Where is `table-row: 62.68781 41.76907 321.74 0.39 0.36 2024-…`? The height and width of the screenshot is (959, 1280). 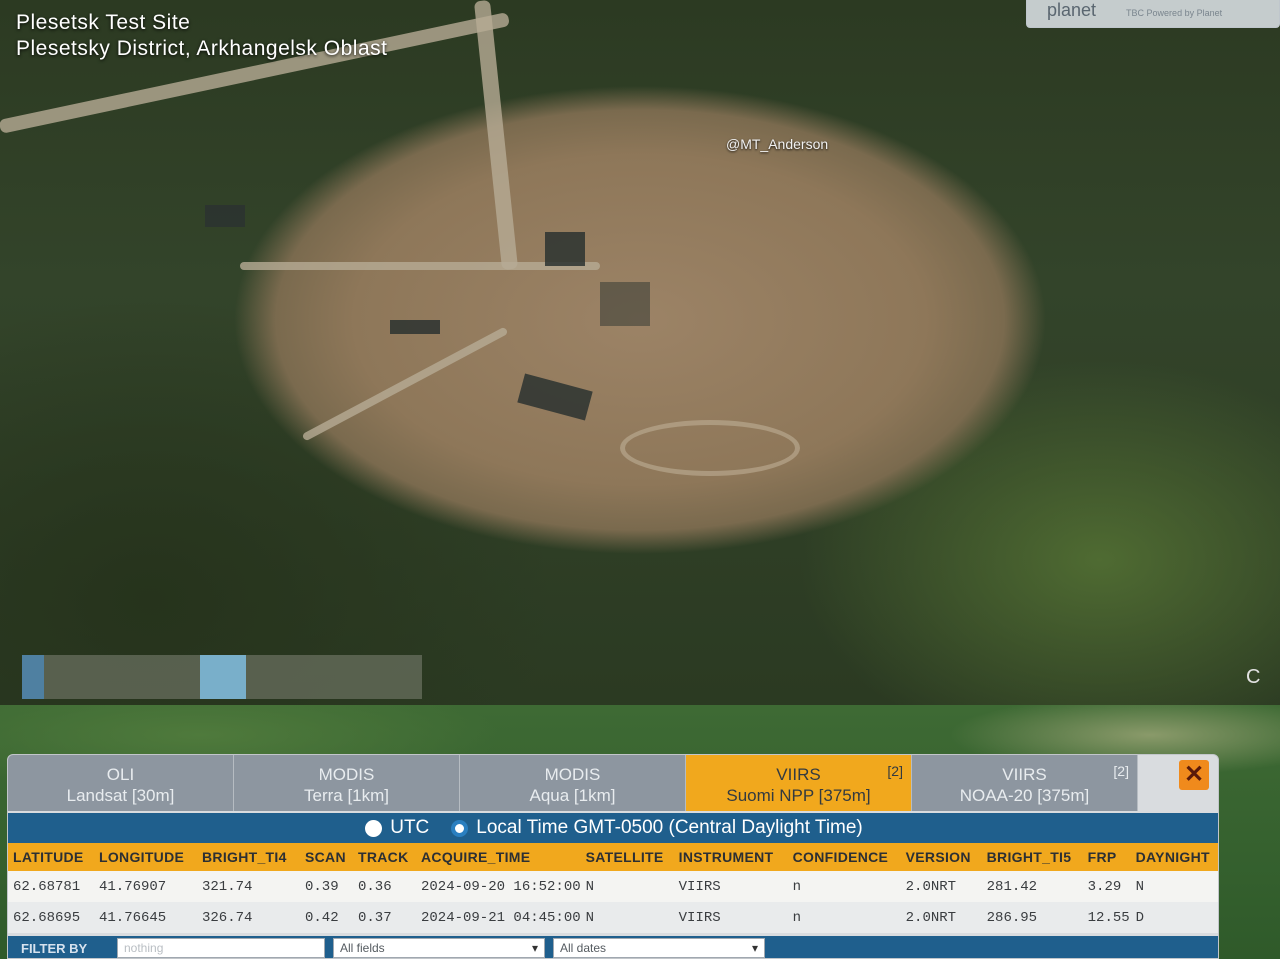 table-row: 62.68781 41.76907 321.74 0.39 0.36 2024-… is located at coordinates (613, 886).